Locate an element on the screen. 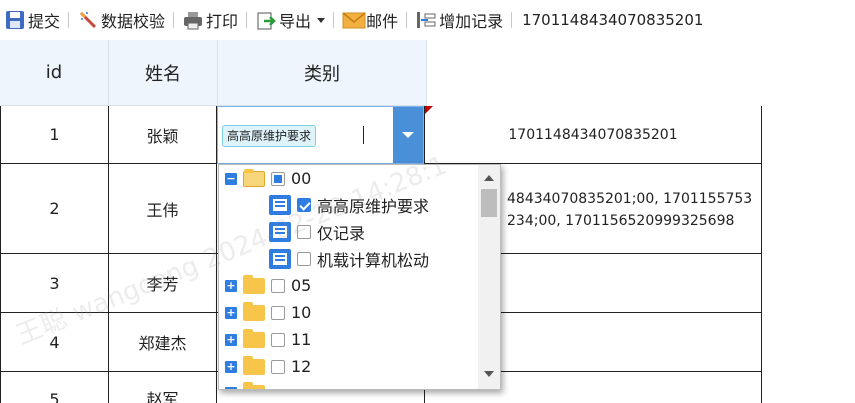 The image size is (855, 403). tree-checkbox-checked is located at coordinates (304, 204).